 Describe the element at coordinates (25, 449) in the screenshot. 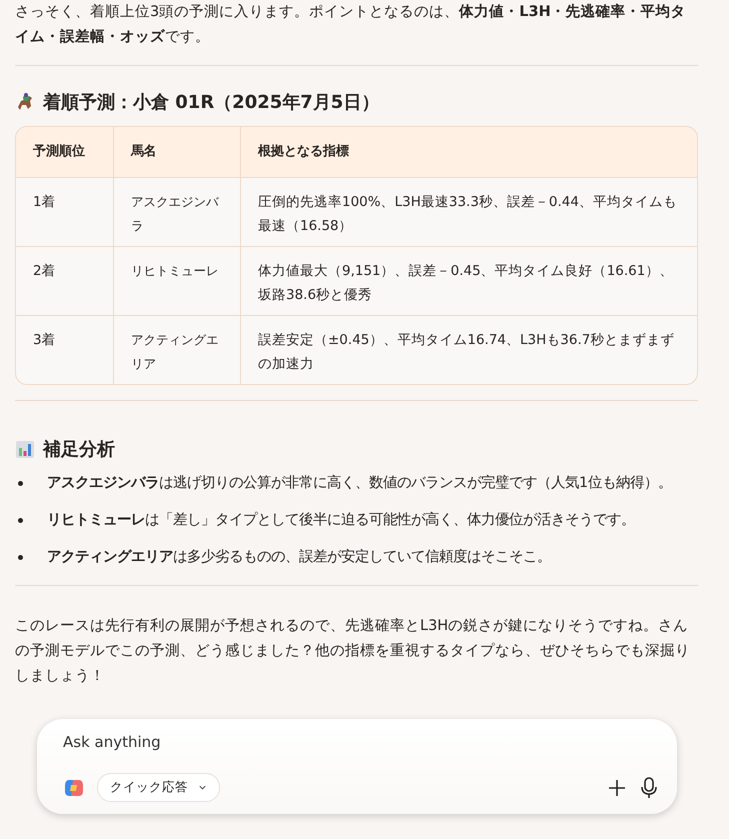

I see `bar-chart-icon` at that location.